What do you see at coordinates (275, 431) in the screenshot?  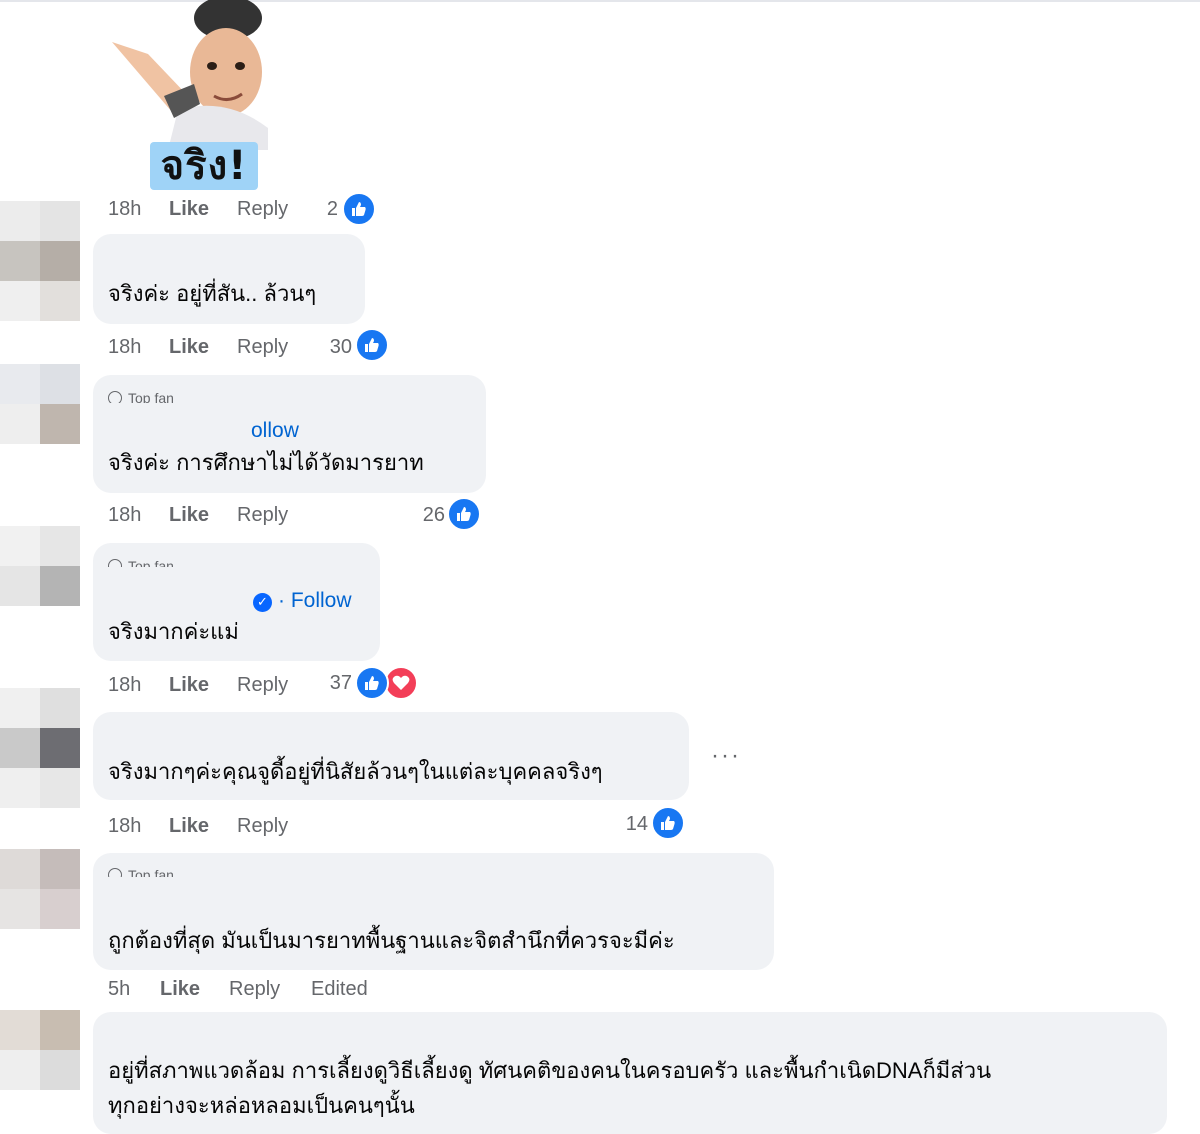 I see `follow-button: ollow` at bounding box center [275, 431].